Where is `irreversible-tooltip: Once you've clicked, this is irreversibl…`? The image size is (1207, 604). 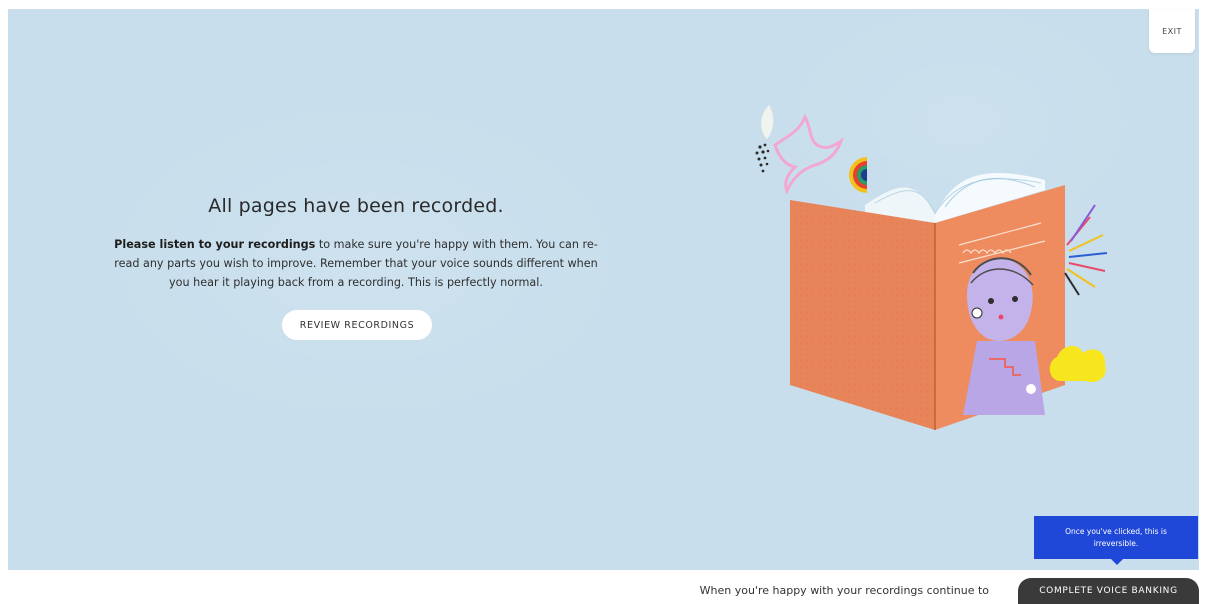 irreversible-tooltip: Once you've clicked, this is irreversibl… is located at coordinates (1116, 537).